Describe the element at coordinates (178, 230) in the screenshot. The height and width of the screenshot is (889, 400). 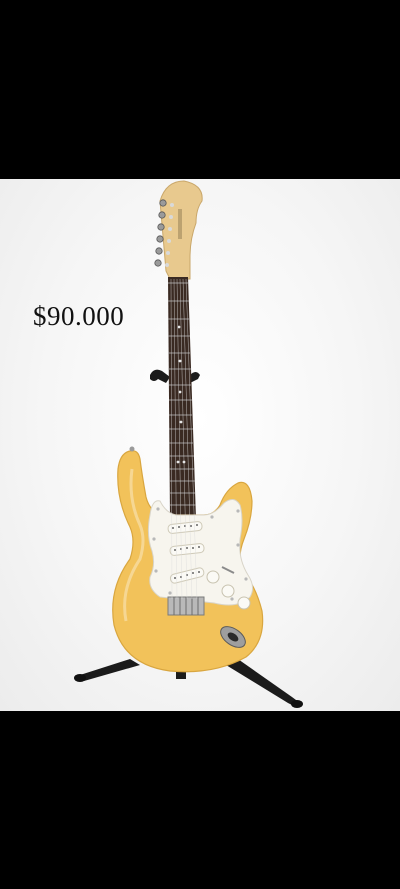
I see `guitar-headstock` at that location.